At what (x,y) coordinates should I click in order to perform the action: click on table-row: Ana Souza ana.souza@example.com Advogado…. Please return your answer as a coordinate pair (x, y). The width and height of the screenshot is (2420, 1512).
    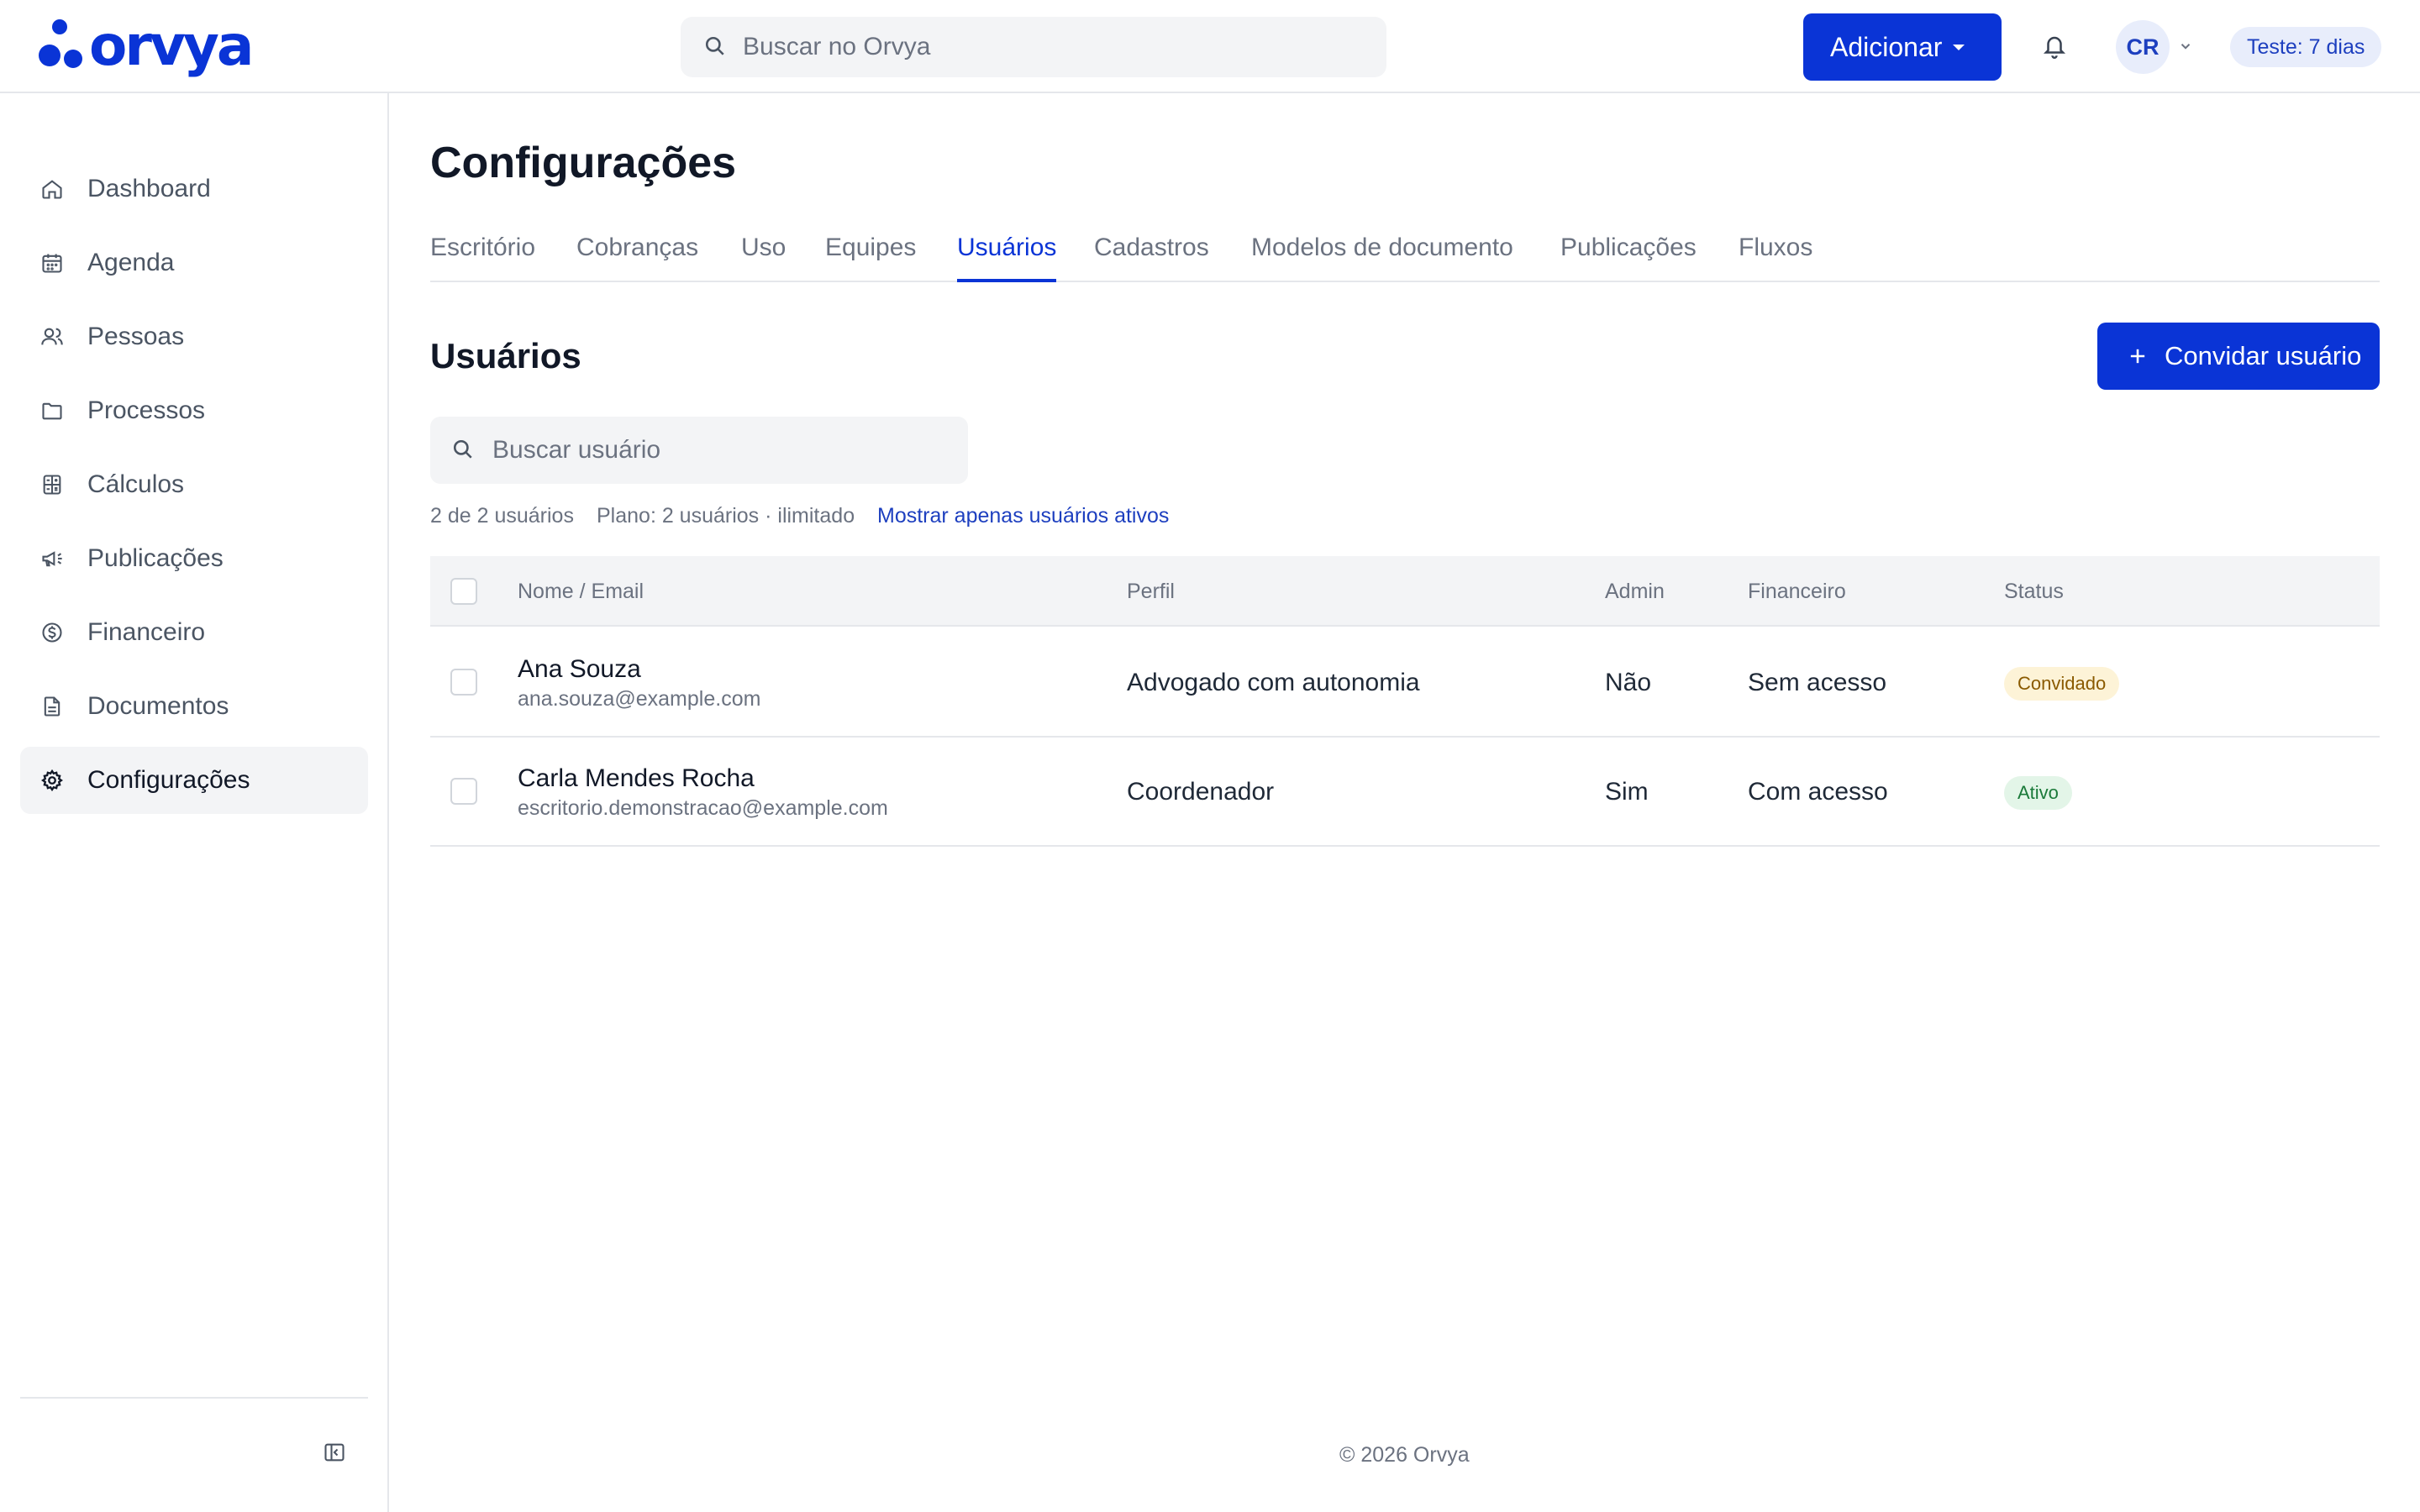
    Looking at the image, I should click on (1405, 683).